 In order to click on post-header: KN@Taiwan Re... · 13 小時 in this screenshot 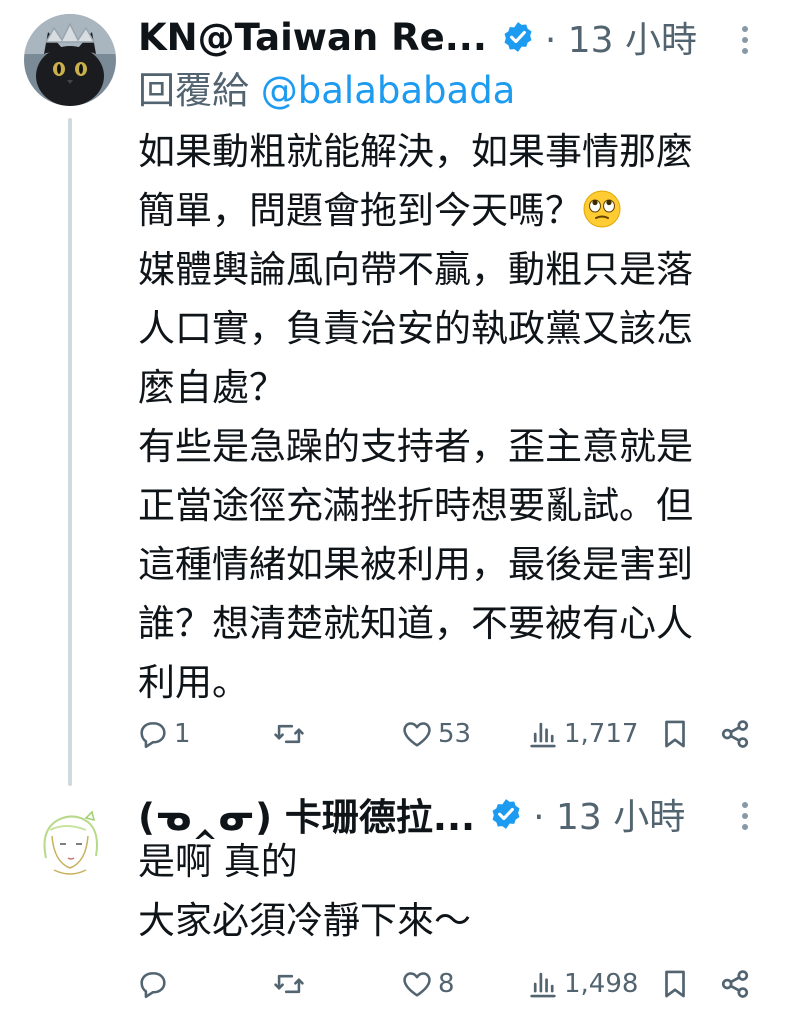, I will do `click(417, 37)`.